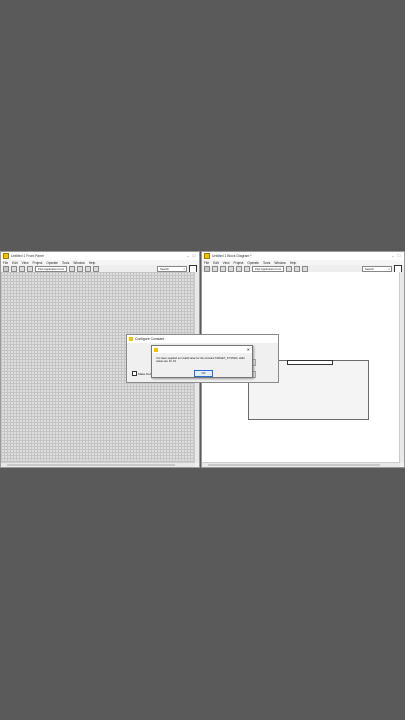  Describe the element at coordinates (401, 367) in the screenshot. I see `vertical-scrollbar` at that location.